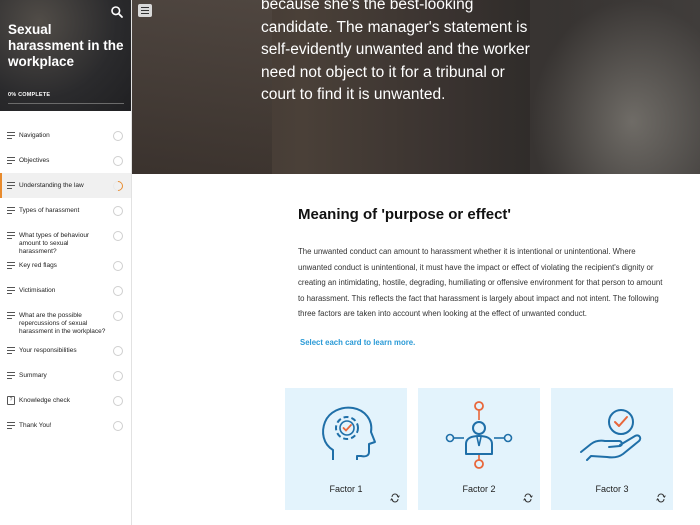 This screenshot has width=700, height=525. Describe the element at coordinates (37, 290) in the screenshot. I see `nav-item-label: Victimisation` at that location.